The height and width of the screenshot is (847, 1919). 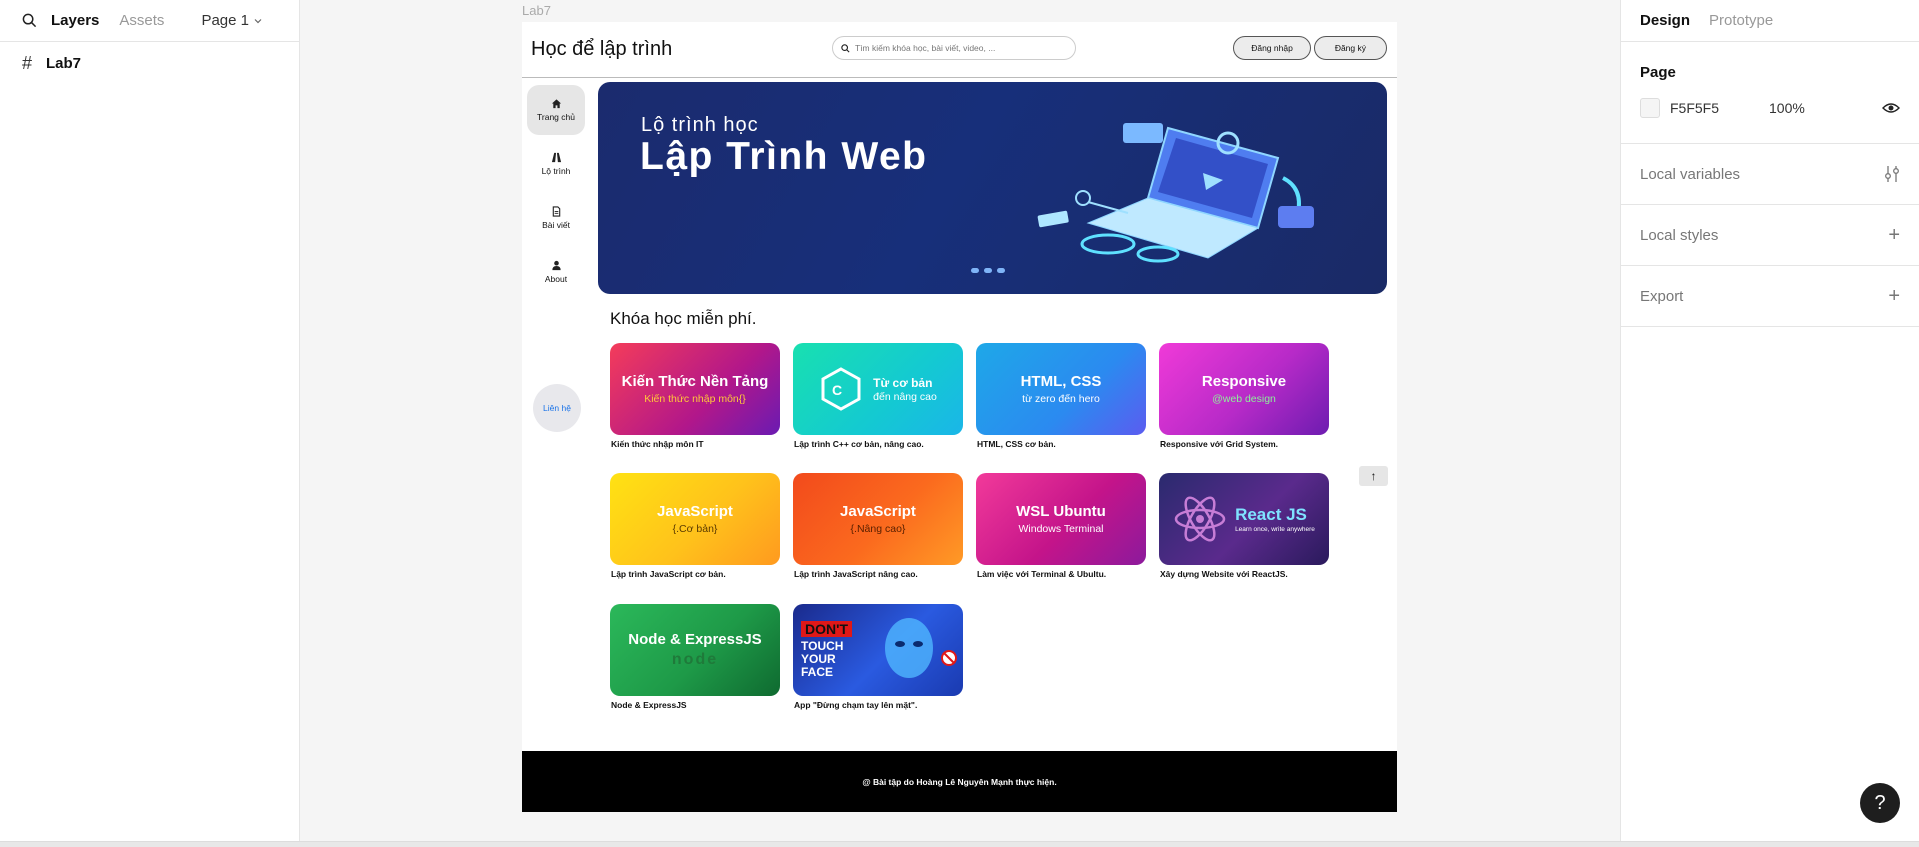 I want to click on add-style-plus-icon: +, so click(x=1894, y=235).